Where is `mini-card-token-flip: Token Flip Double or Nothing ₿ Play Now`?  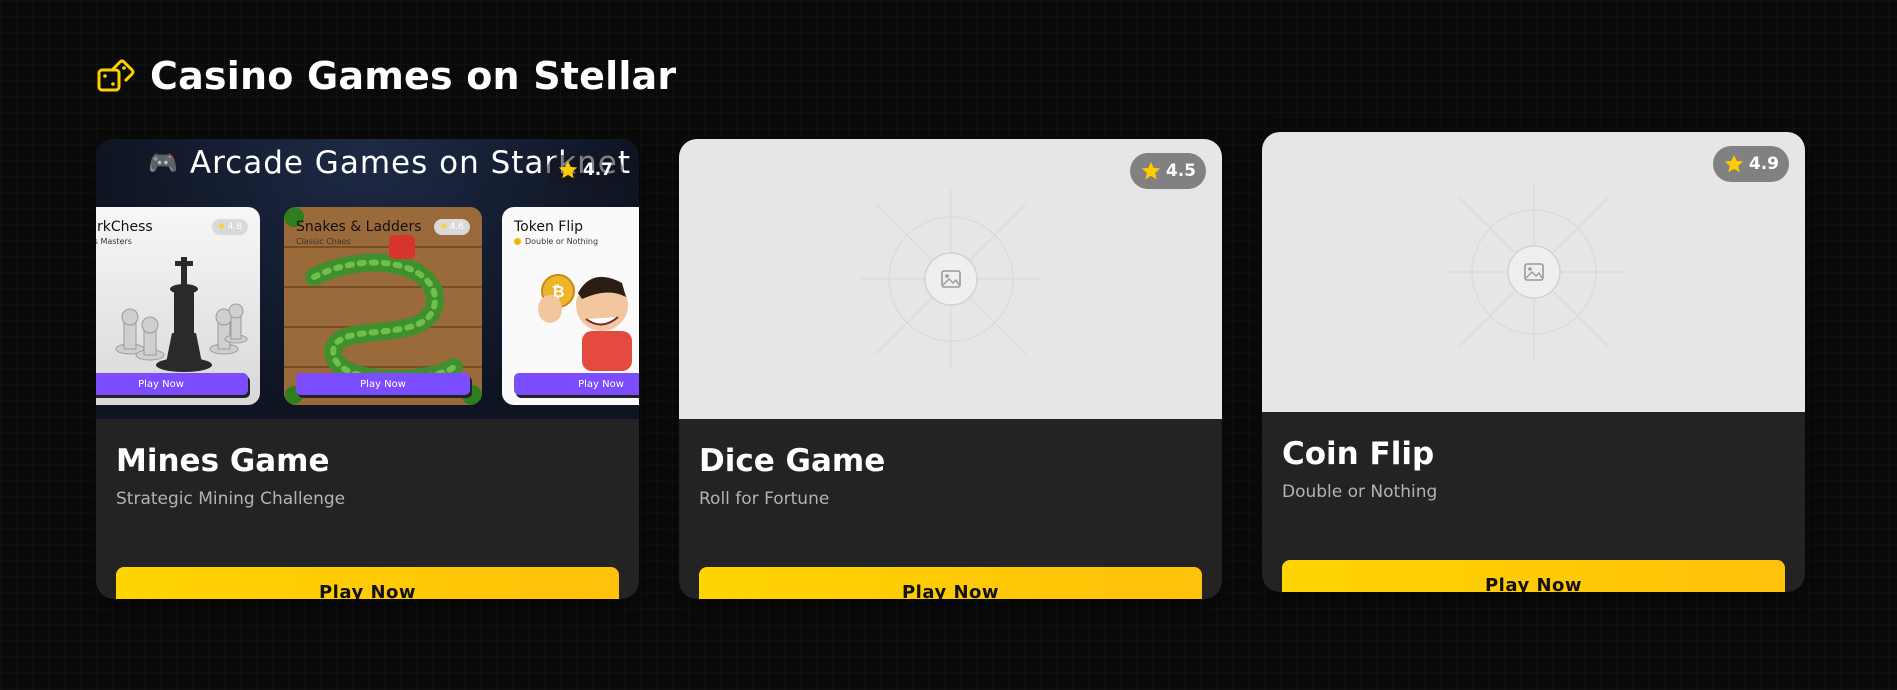
mini-card-token-flip: Token Flip Double or Nothing ₿ Play Now is located at coordinates (570, 306).